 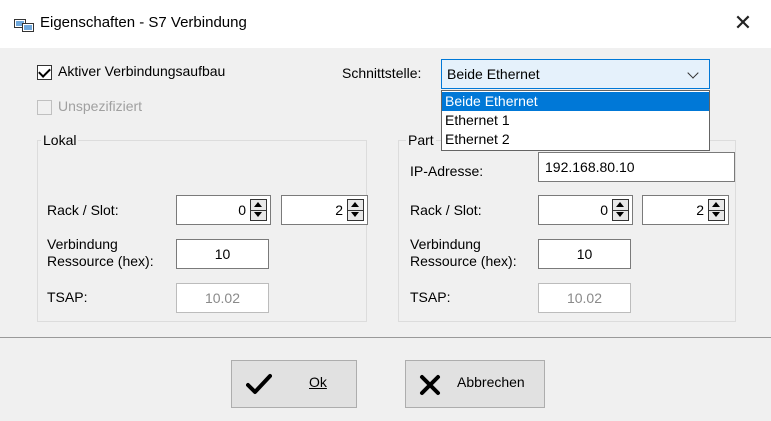 I want to click on partner-rack-slot-label: Rack / Slot:, so click(x=446, y=210).